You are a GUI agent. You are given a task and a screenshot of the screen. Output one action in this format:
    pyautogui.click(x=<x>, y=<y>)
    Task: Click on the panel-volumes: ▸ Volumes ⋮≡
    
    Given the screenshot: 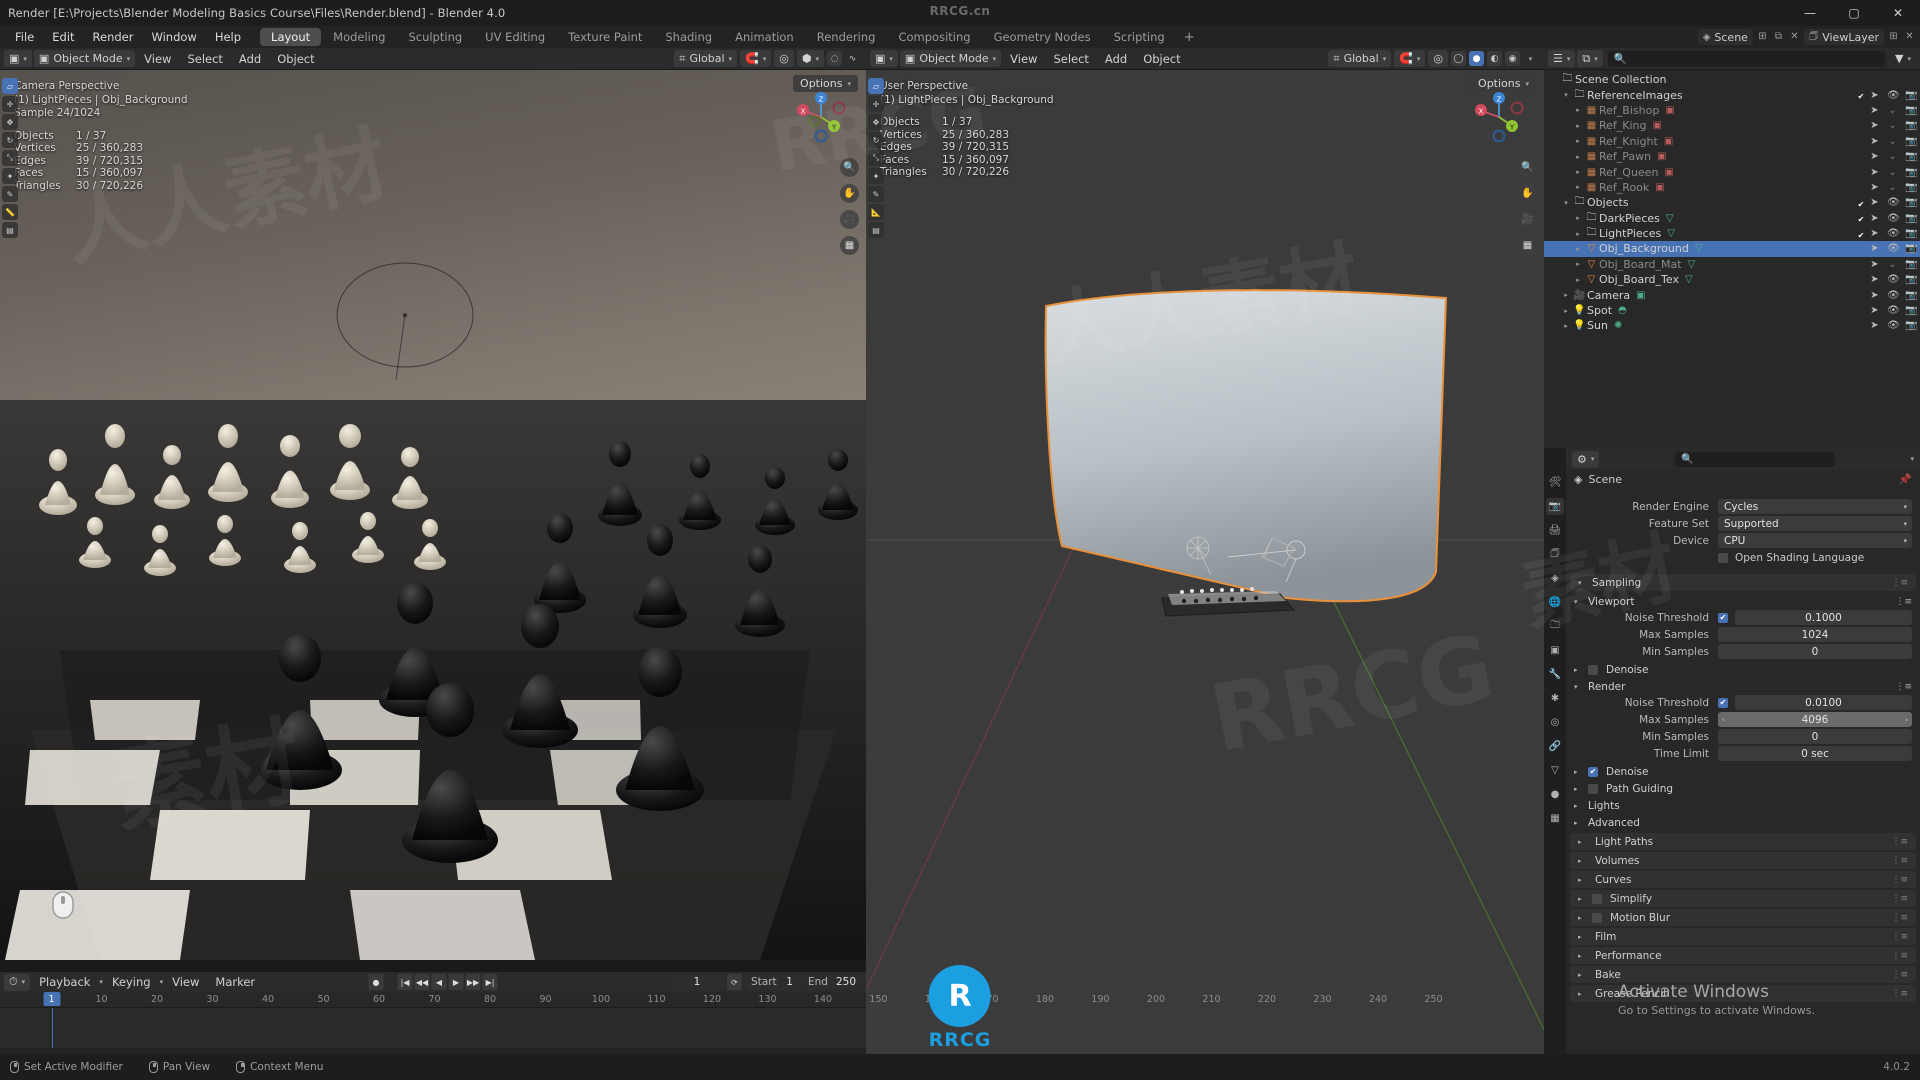 What is the action you would take?
    pyautogui.click(x=1743, y=860)
    